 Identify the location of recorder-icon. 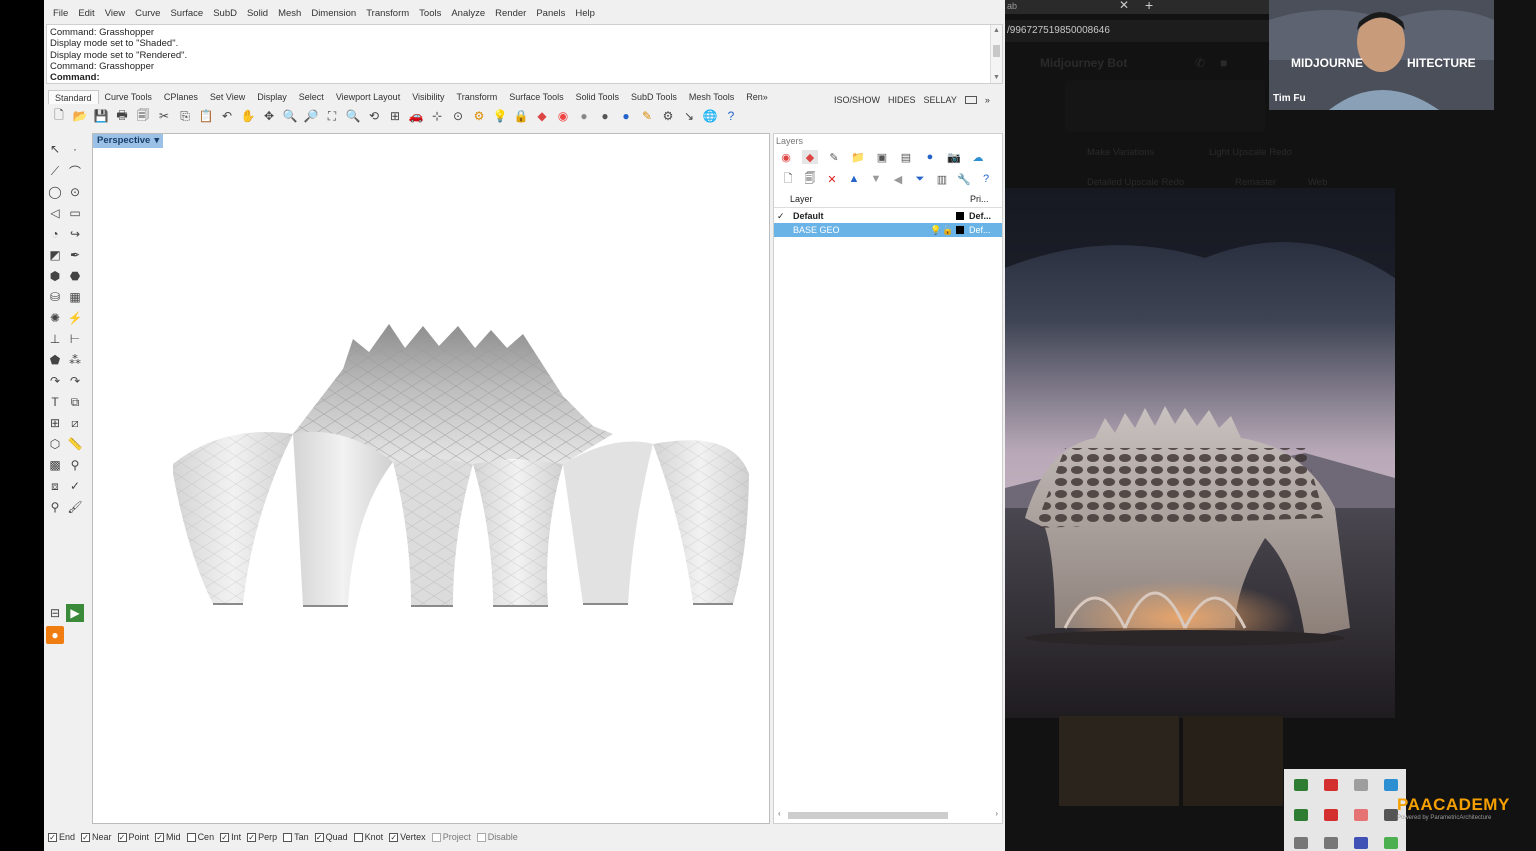
(1331, 815).